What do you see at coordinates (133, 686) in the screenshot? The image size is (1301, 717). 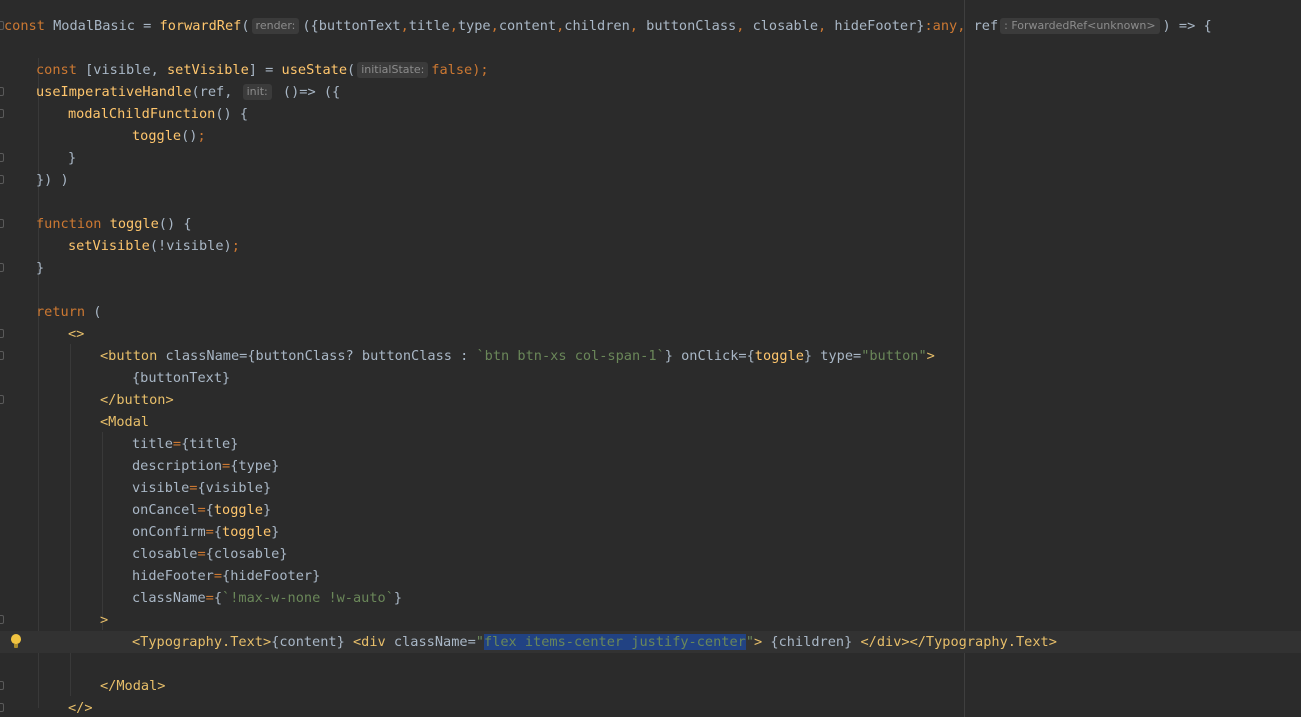 I see `jsx-tag: </Modal>` at bounding box center [133, 686].